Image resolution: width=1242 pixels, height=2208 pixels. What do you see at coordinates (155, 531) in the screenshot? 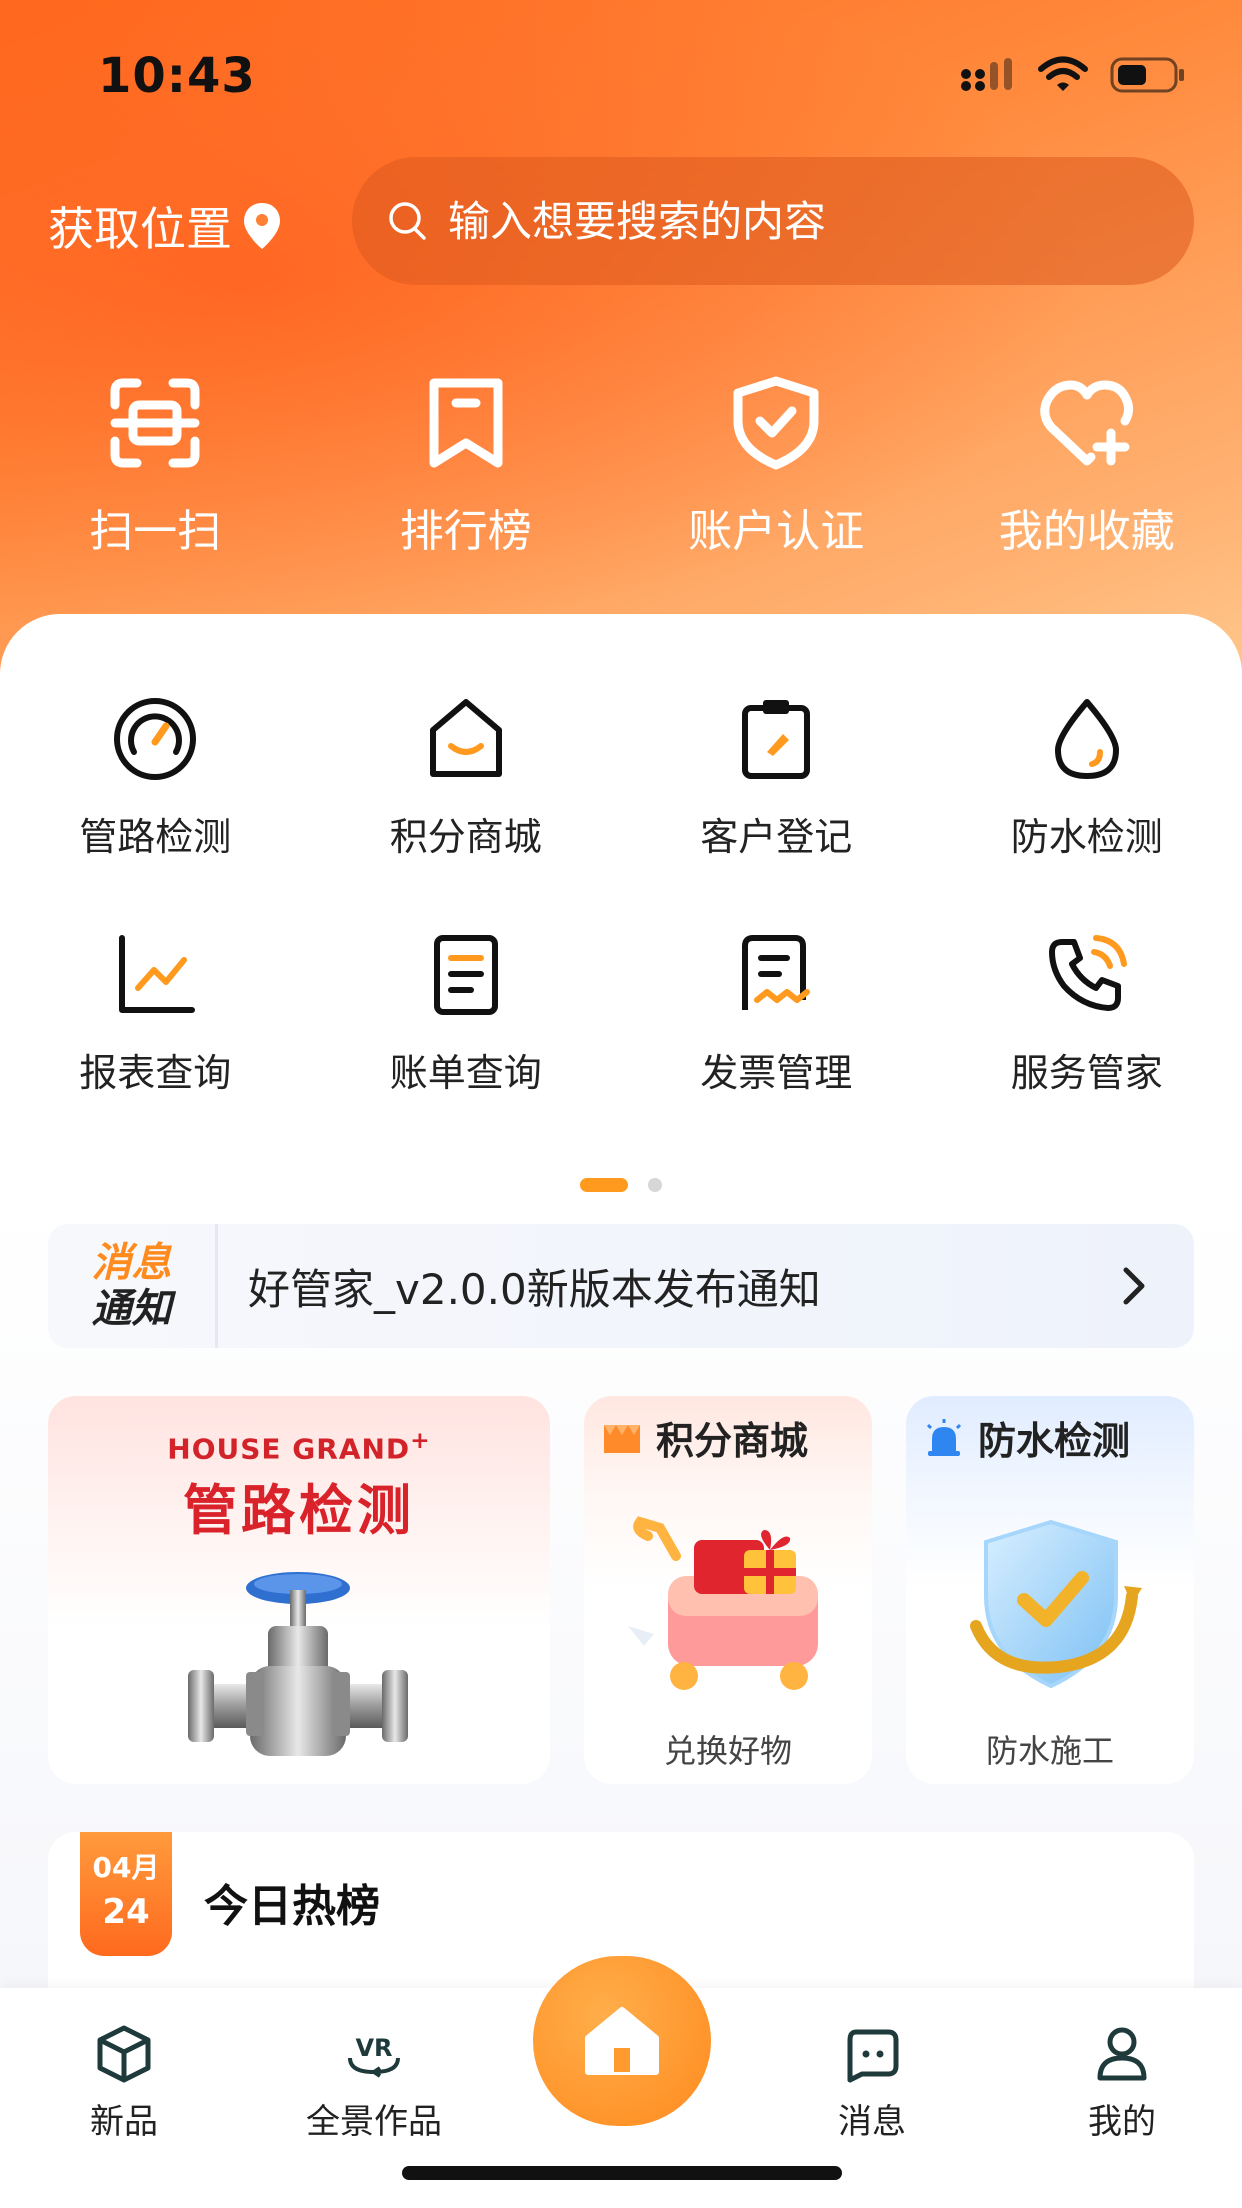
I see `quick-scan-label: 扫一扫` at bounding box center [155, 531].